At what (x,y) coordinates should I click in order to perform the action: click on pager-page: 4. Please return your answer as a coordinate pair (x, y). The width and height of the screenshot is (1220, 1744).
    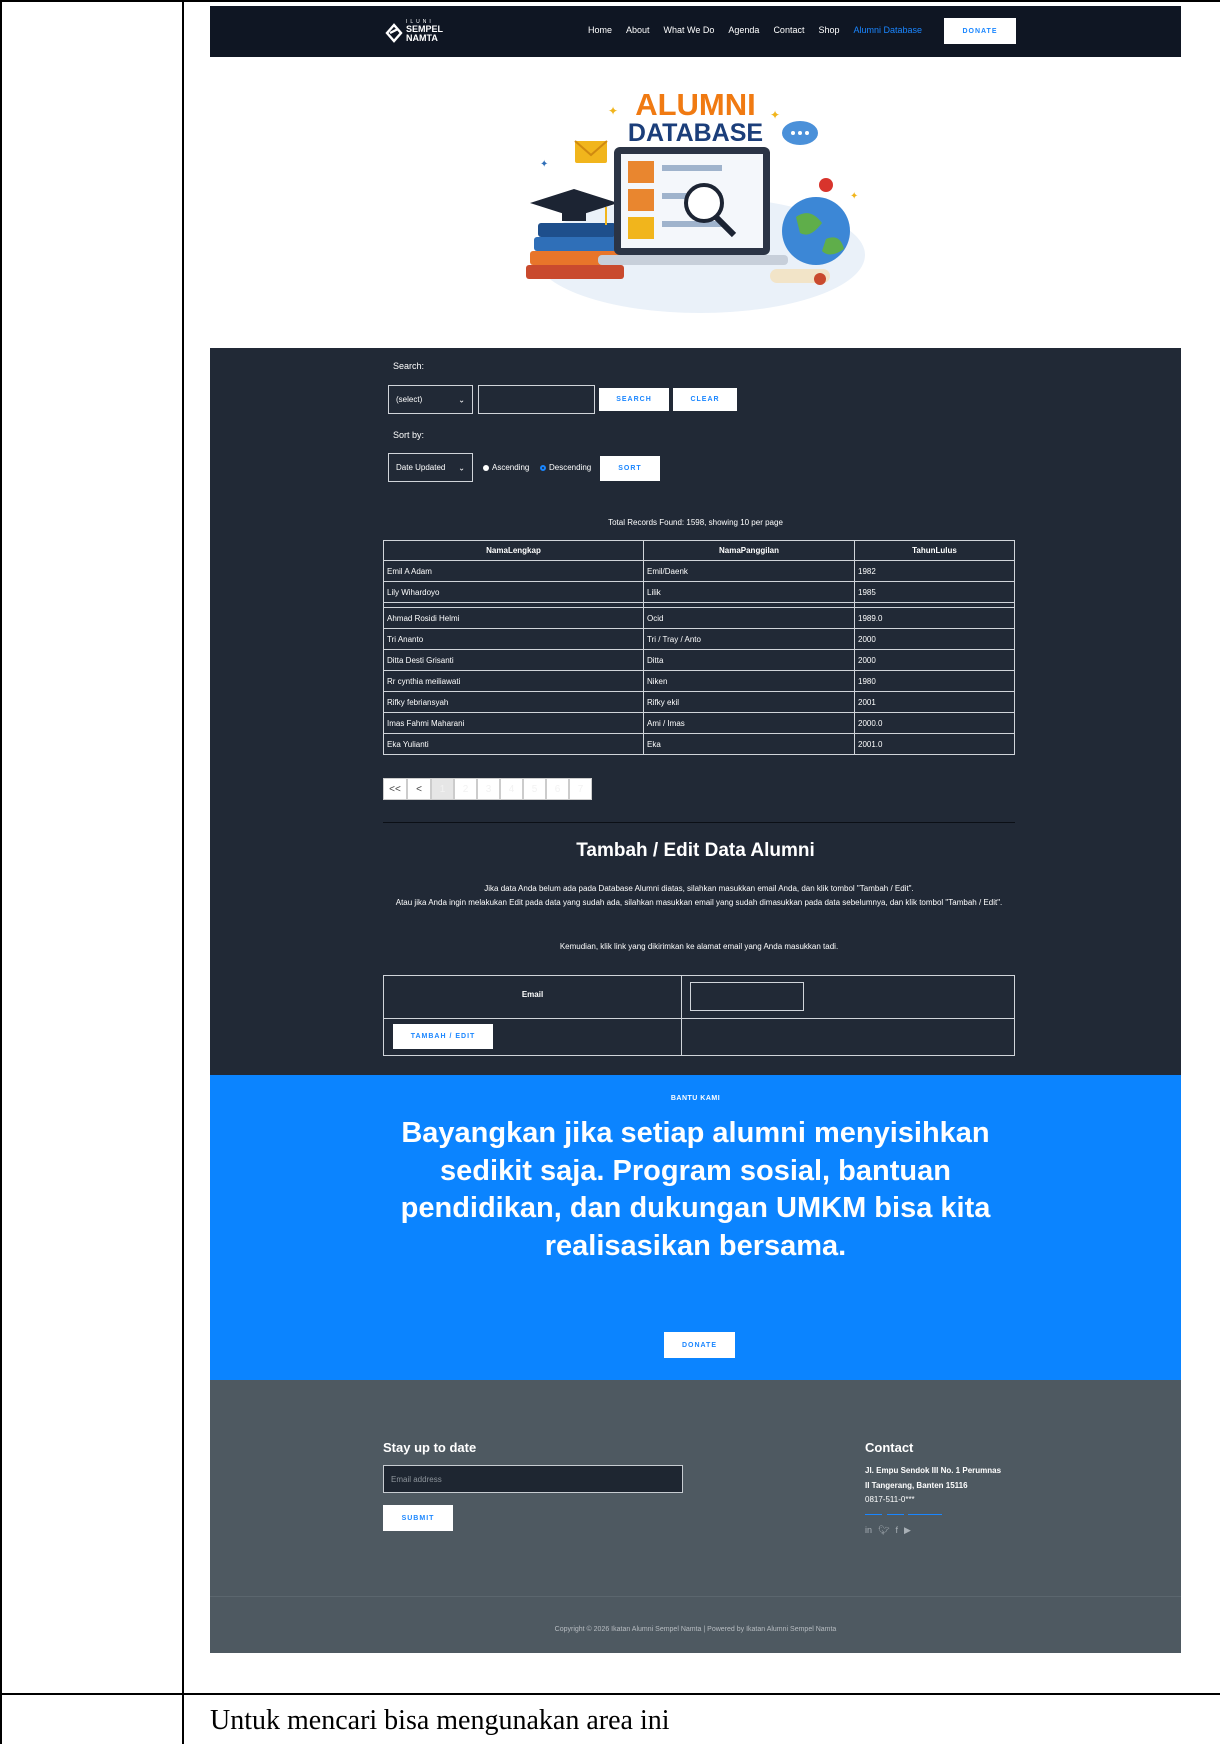
    Looking at the image, I should click on (511, 789).